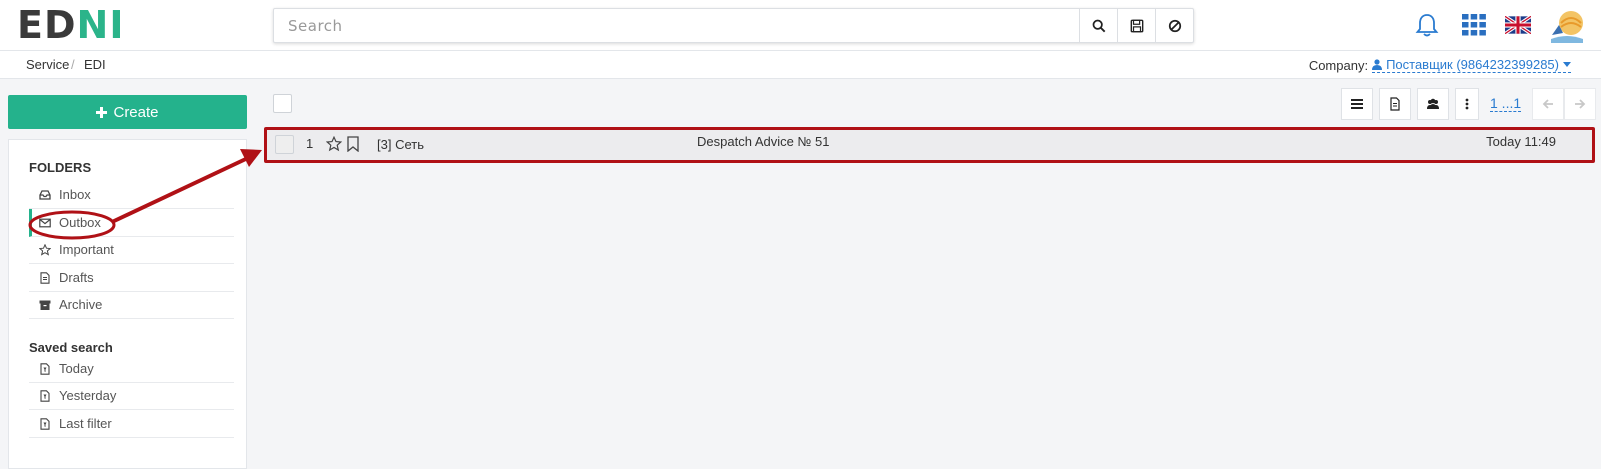 This screenshot has width=1601, height=469. I want to click on next-page-button, so click(1580, 104).